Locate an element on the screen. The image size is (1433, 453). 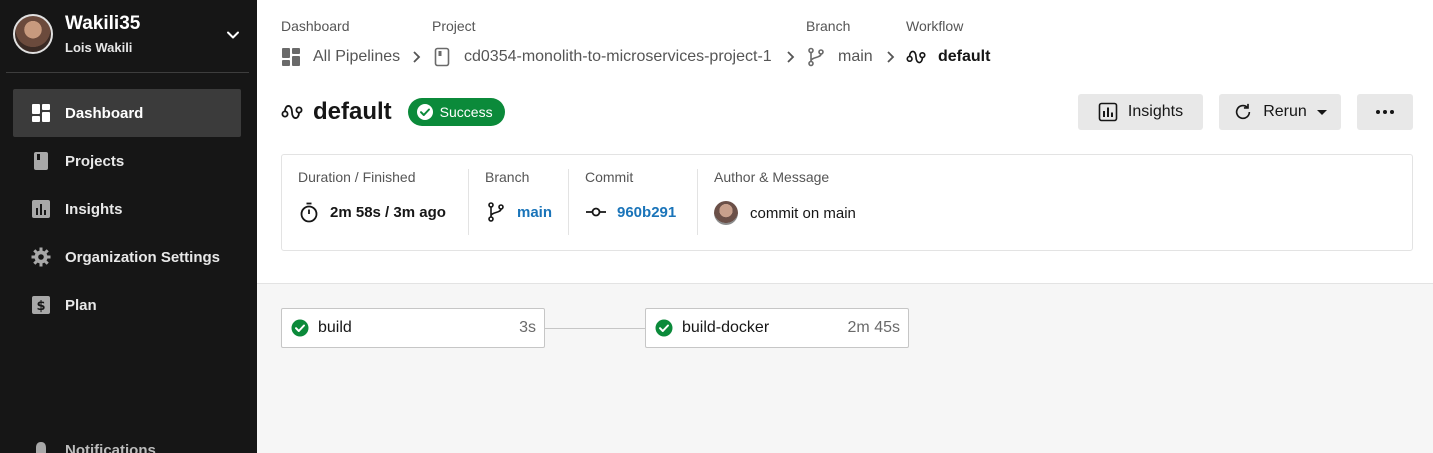
sidebar-item-plan: $ Plan is located at coordinates (127, 305).